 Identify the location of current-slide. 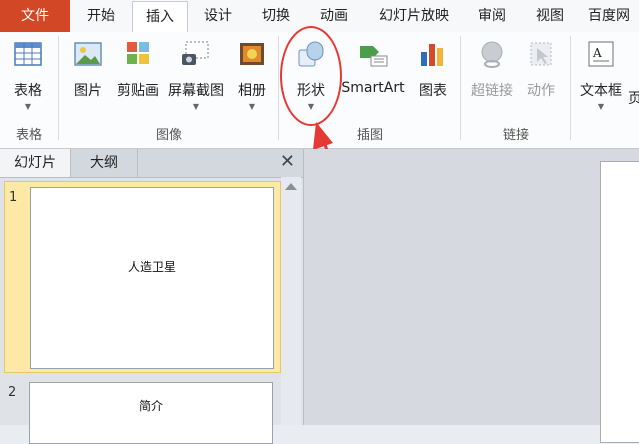
(619, 302).